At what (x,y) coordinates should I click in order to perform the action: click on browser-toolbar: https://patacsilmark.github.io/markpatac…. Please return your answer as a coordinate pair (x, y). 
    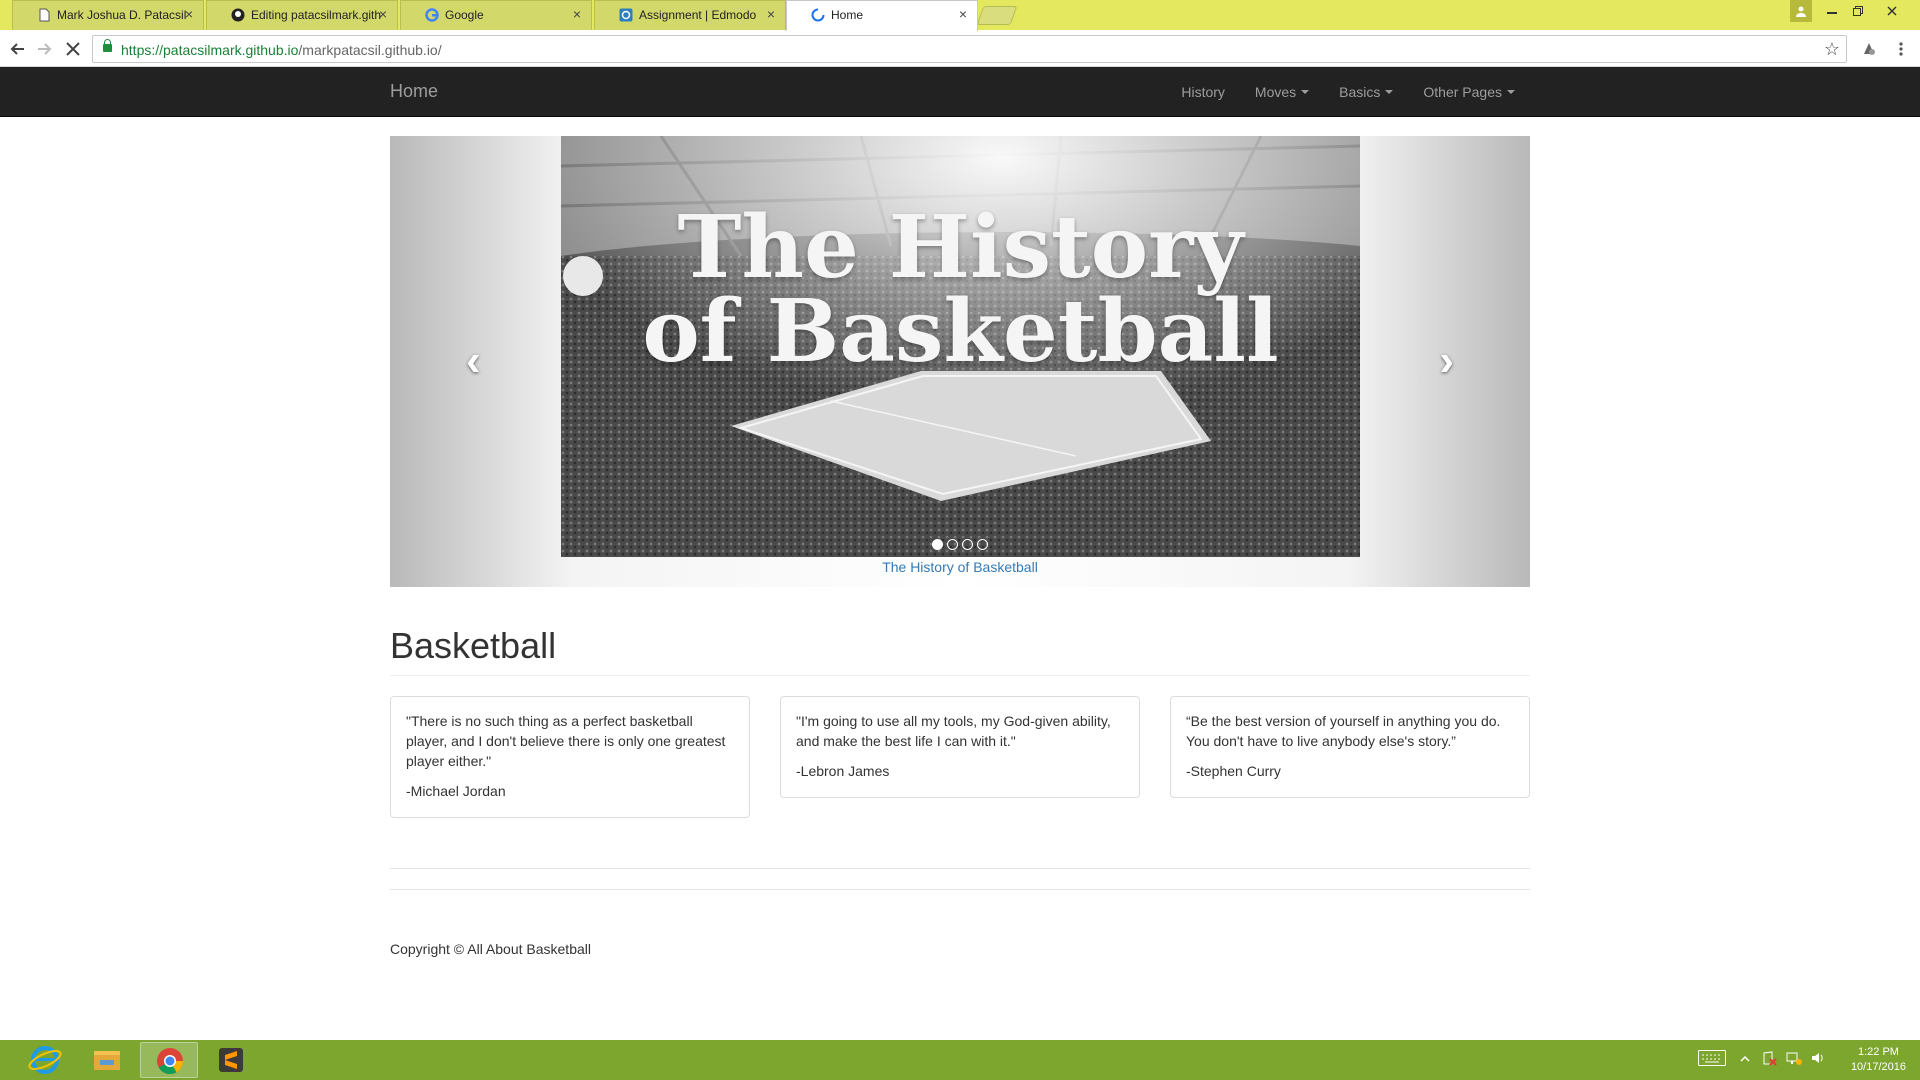
    Looking at the image, I should click on (960, 49).